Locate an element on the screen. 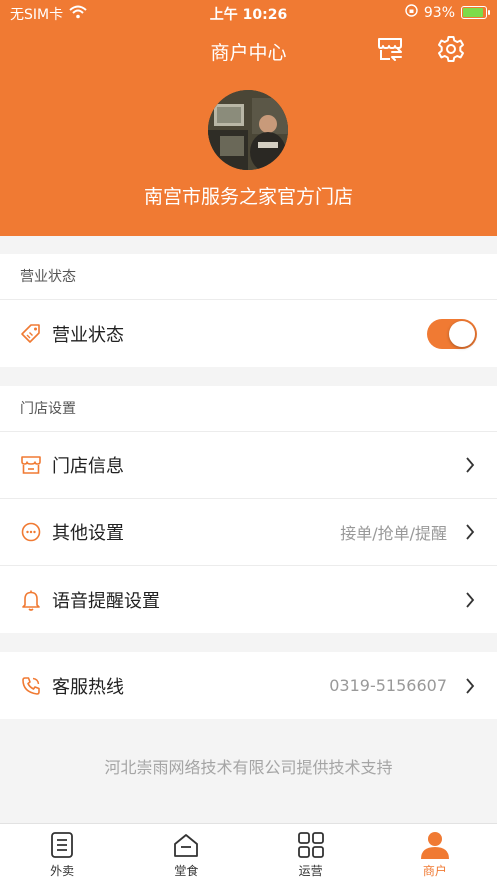 Image resolution: width=497 pixels, height=883 pixels. section-title: 营业状态 is located at coordinates (248, 277).